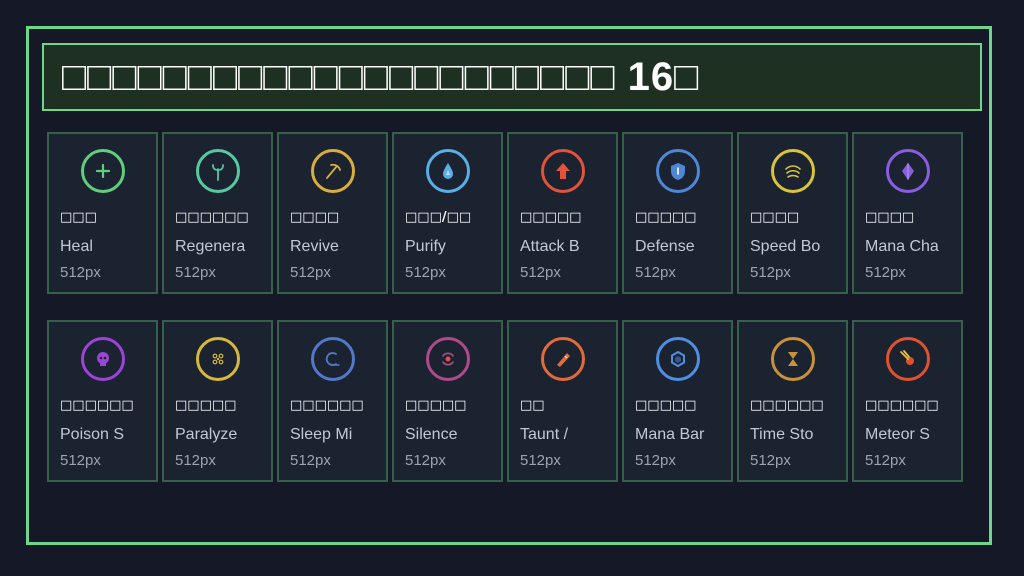  Describe the element at coordinates (902, 246) in the screenshot. I see `skill-name-en: Mana Cha` at that location.